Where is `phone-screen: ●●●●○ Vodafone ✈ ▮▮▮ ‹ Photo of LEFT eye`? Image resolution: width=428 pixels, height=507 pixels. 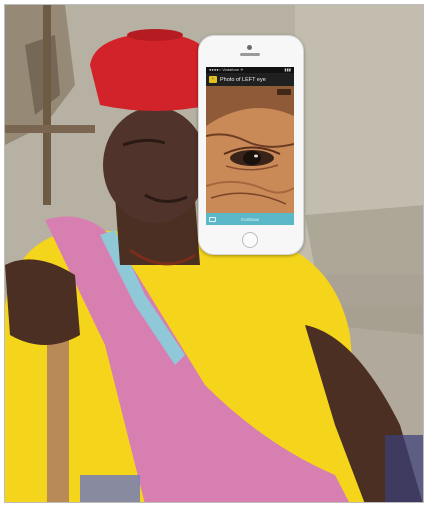
phone-screen: ●●●●○ Vodafone ✈ ▮▮▮ ‹ Photo of LEFT eye is located at coordinates (250, 146).